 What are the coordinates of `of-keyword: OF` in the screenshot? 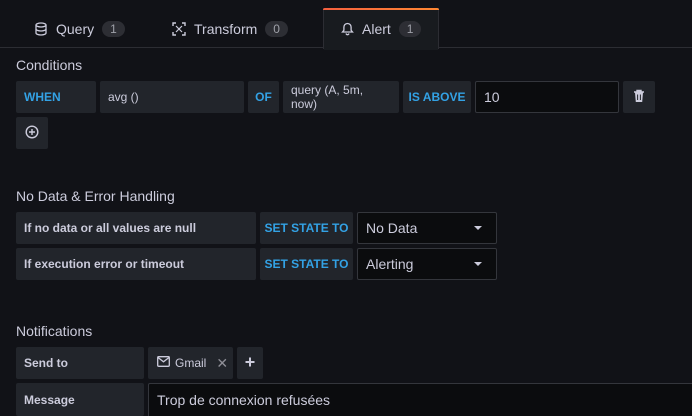 It's located at (263, 97).